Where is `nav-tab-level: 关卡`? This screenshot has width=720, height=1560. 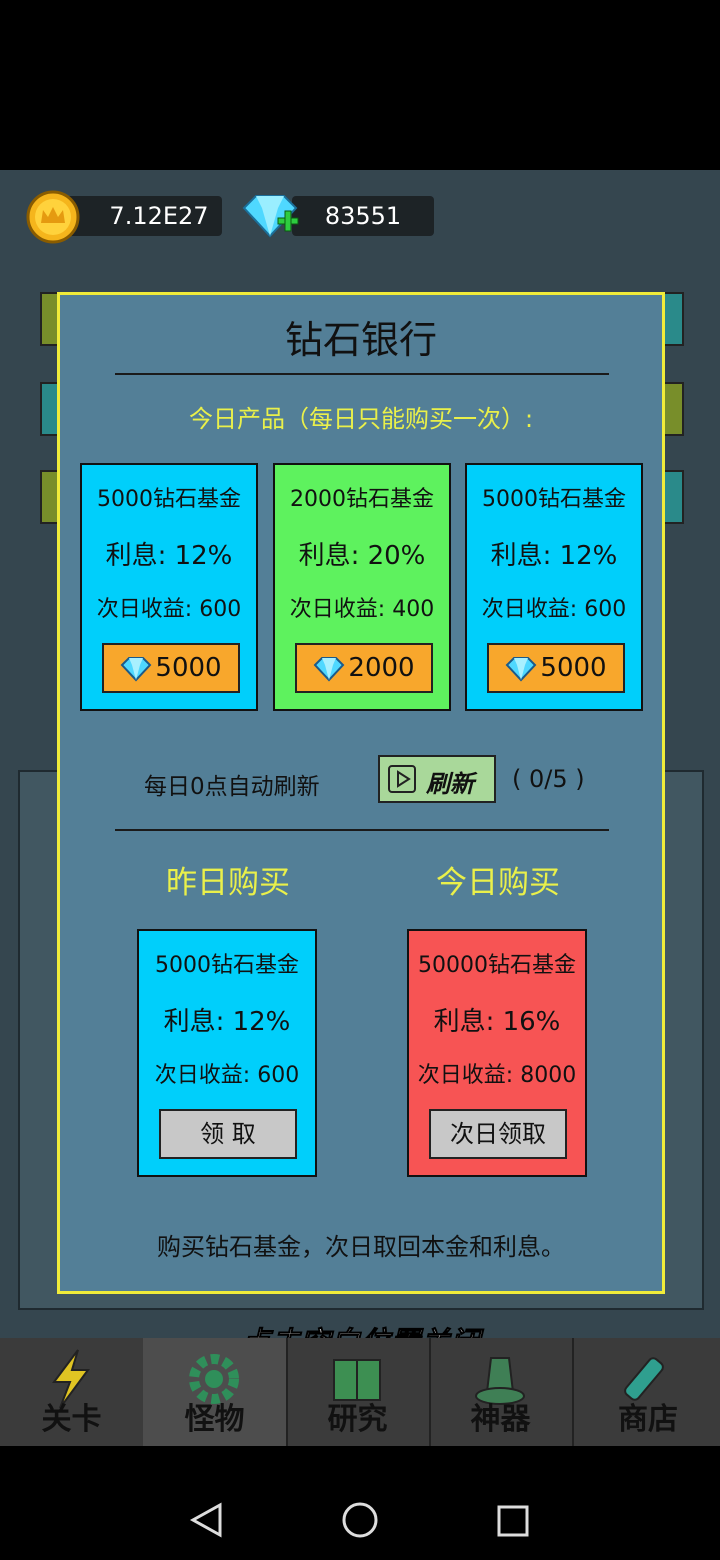
nav-tab-level: 关卡 is located at coordinates (72, 1392).